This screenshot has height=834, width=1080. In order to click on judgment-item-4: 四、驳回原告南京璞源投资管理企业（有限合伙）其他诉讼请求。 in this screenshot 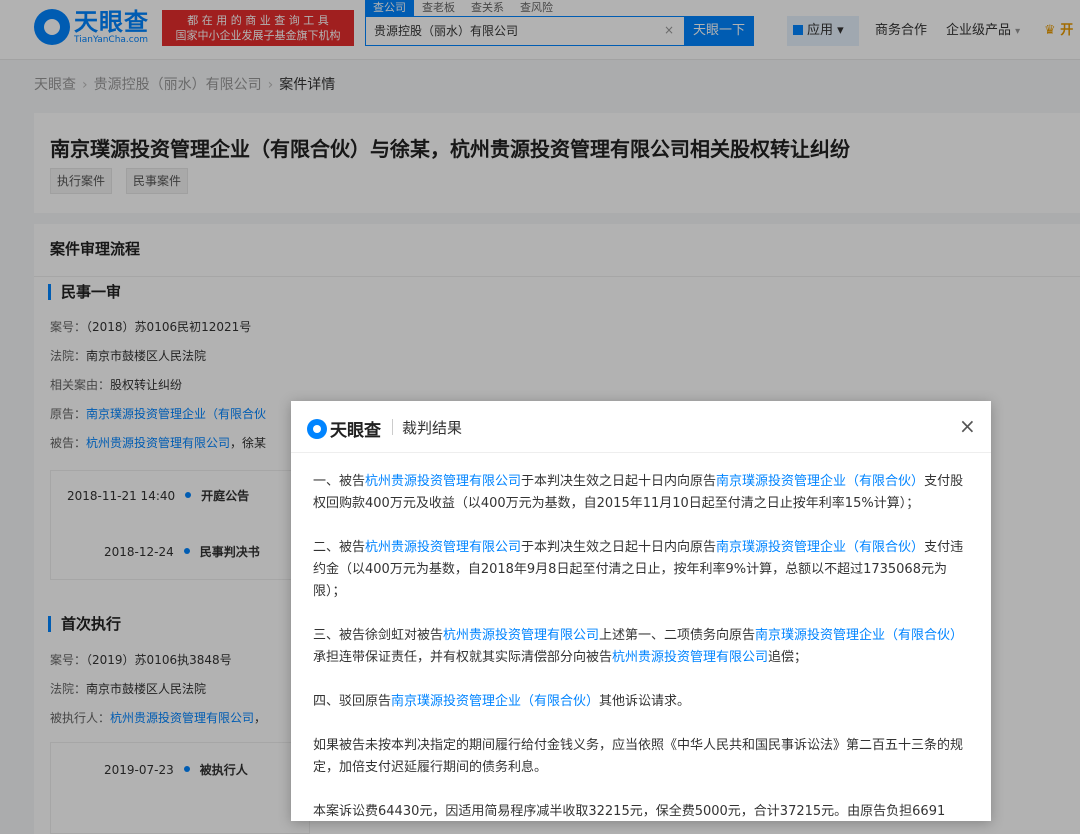, I will do `click(502, 701)`.